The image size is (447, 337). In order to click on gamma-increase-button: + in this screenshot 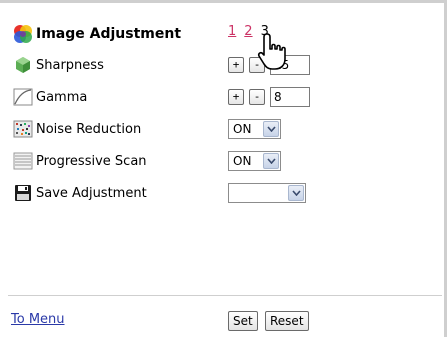, I will do `click(236, 97)`.